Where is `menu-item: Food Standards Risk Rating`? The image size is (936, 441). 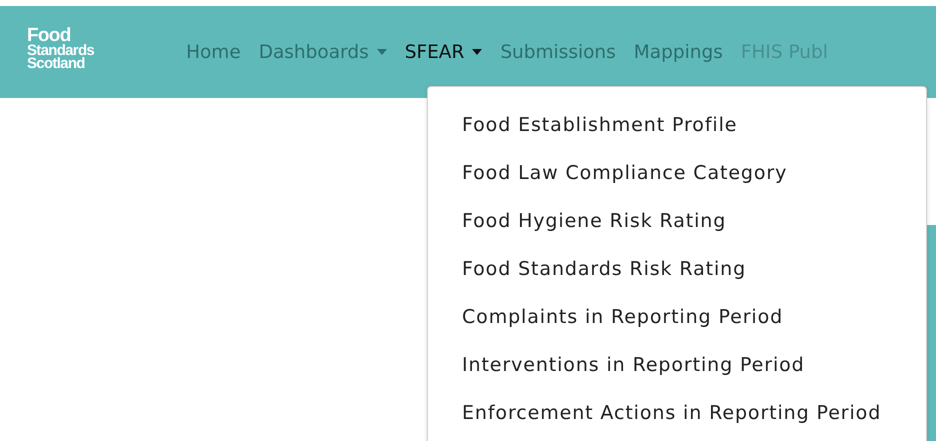
menu-item: Food Standards Risk Rating is located at coordinates (677, 278).